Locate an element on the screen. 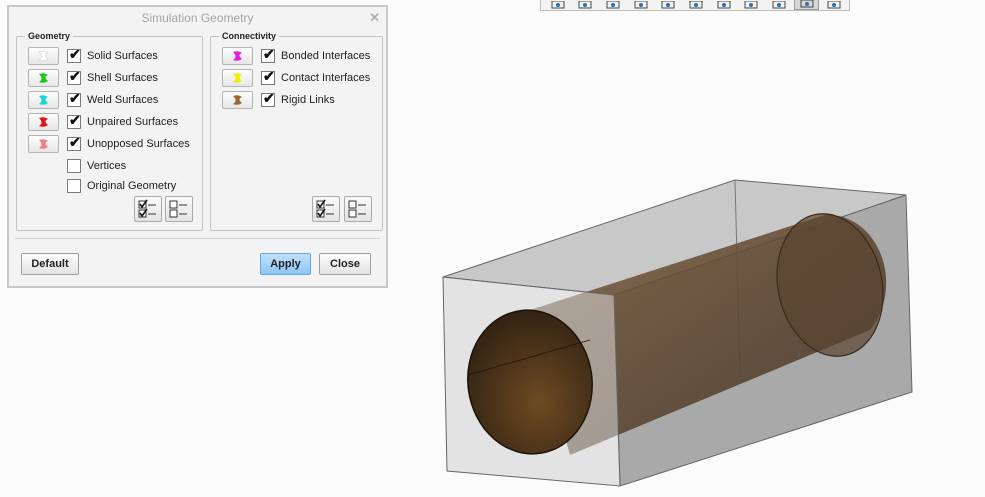 This screenshot has width=985, height=497. geometry-item-label: Solid Surfaces is located at coordinates (122, 56).